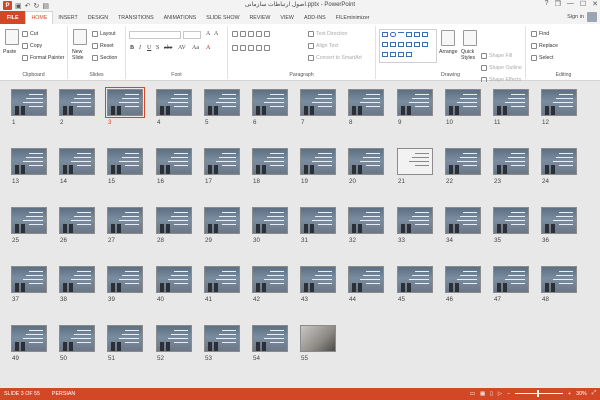 The image size is (600, 400). What do you see at coordinates (393, 34) in the screenshot?
I see `oval-shape-icon` at bounding box center [393, 34].